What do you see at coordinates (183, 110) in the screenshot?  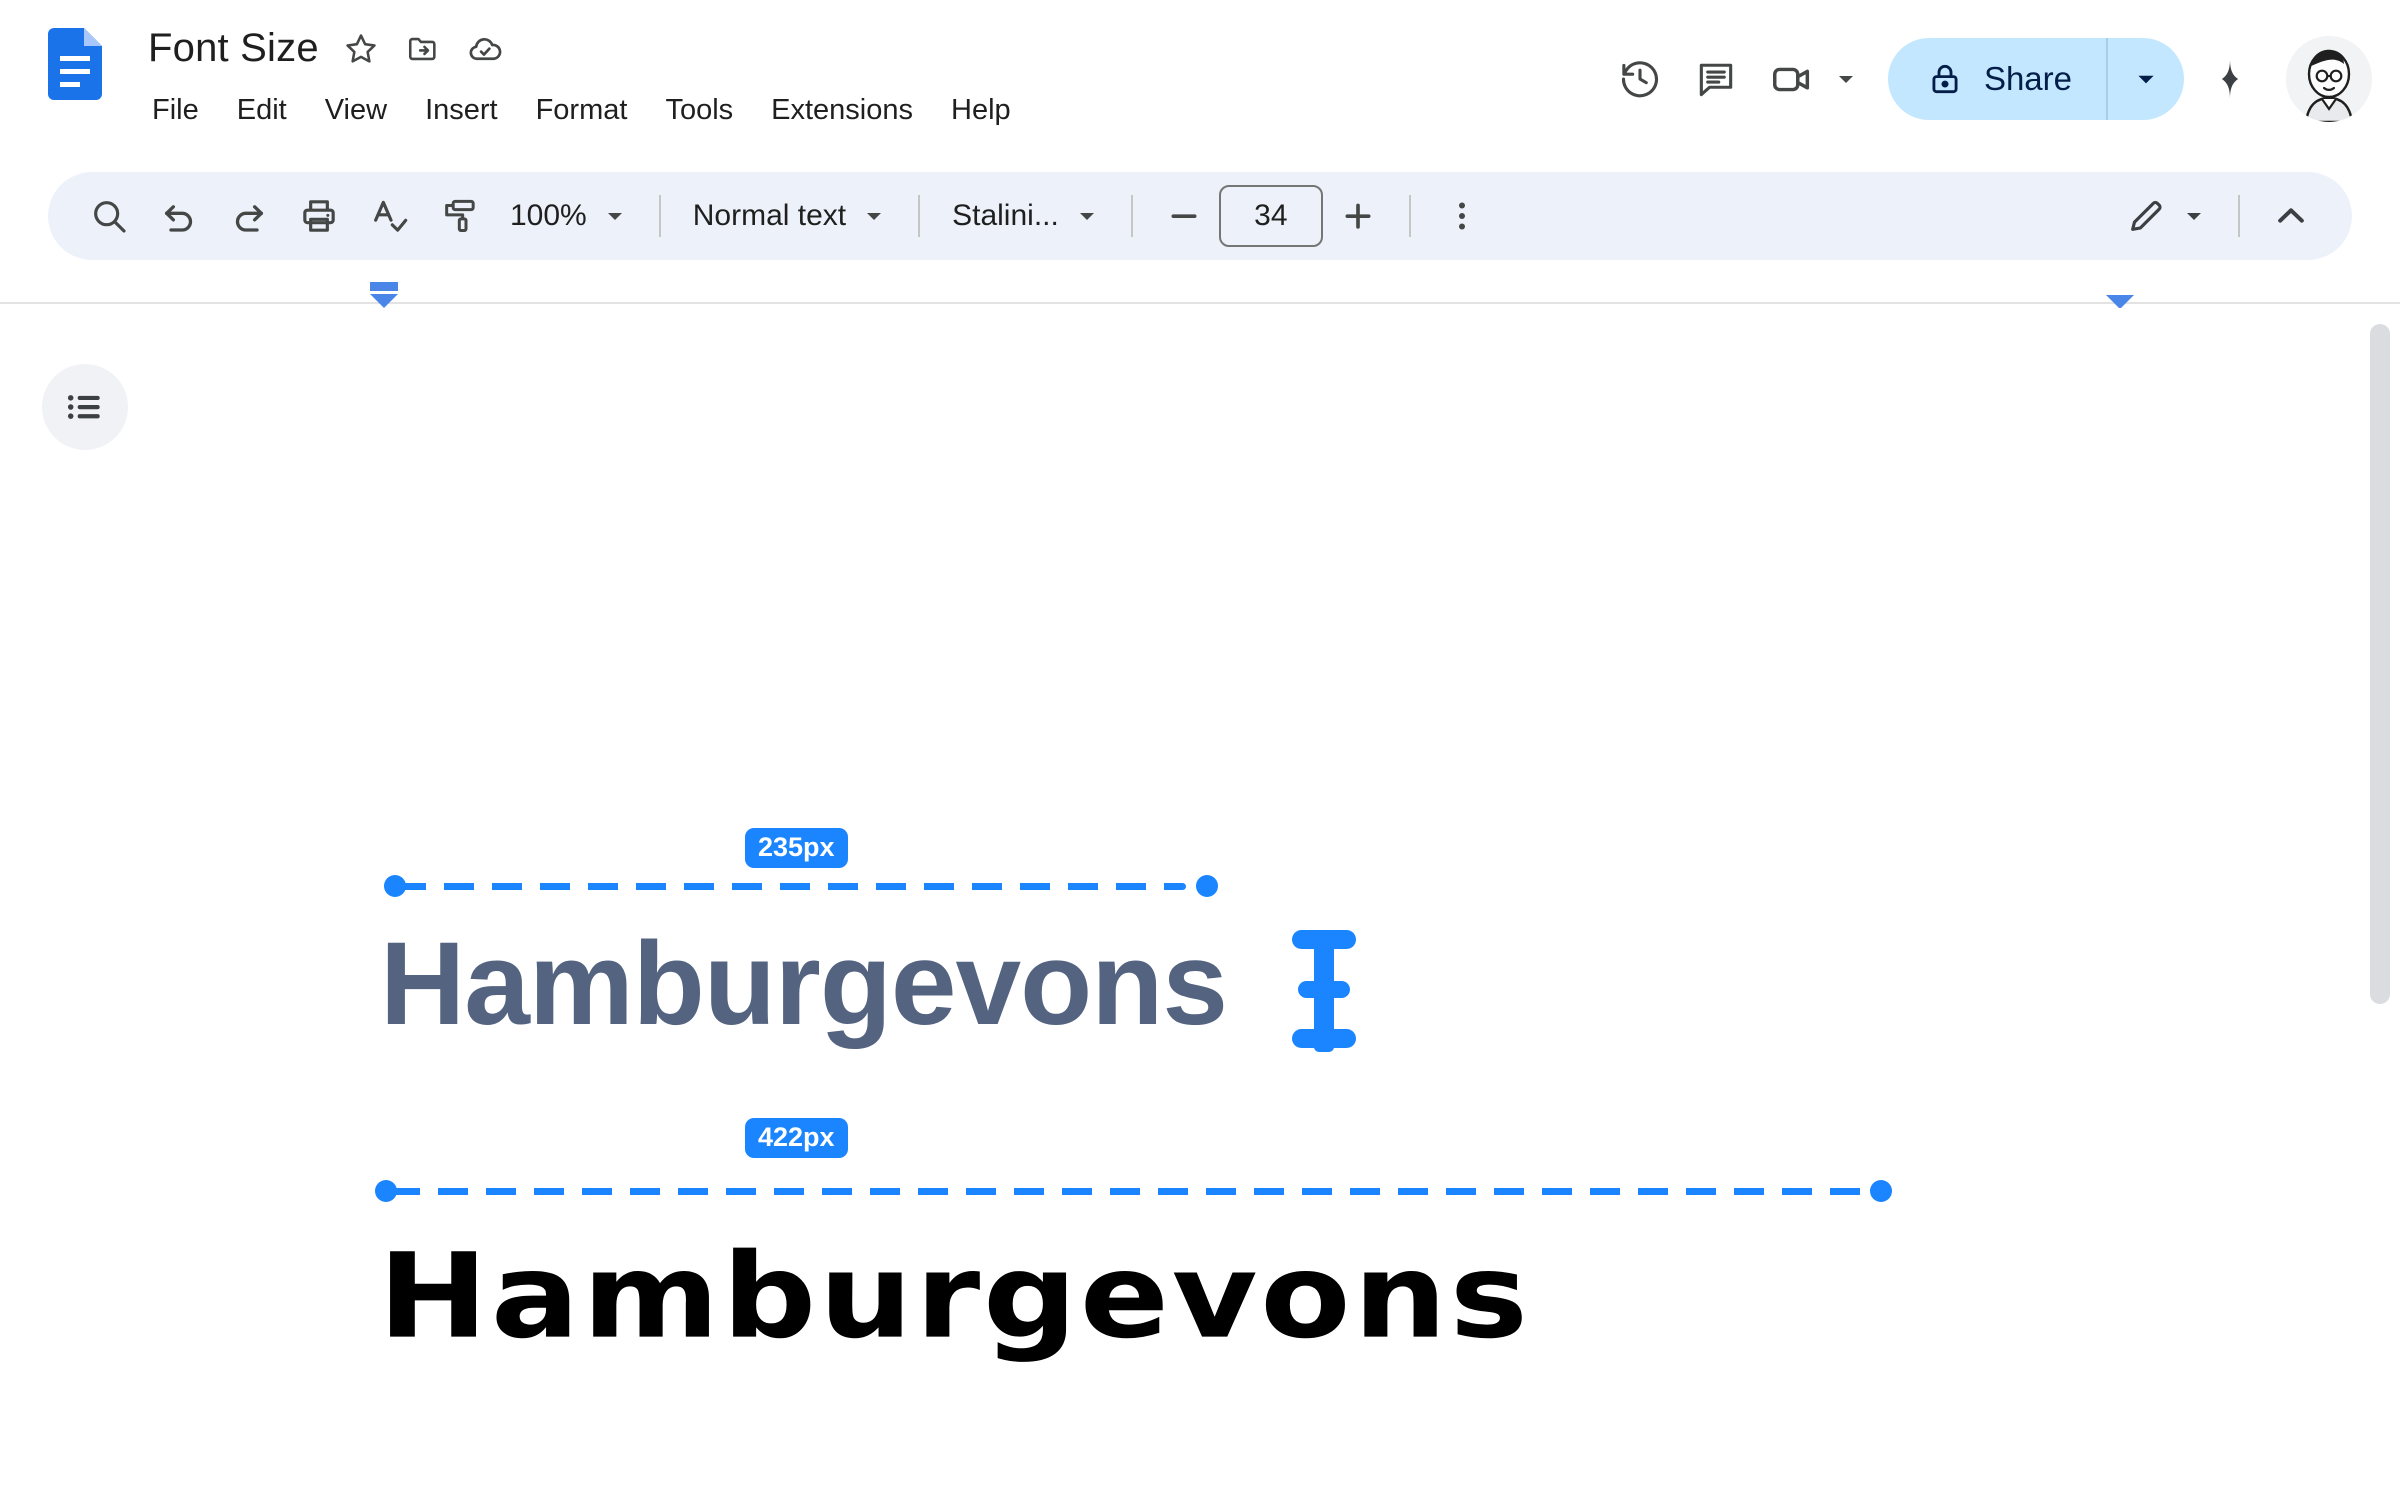 I see `menu-item-file: File` at bounding box center [183, 110].